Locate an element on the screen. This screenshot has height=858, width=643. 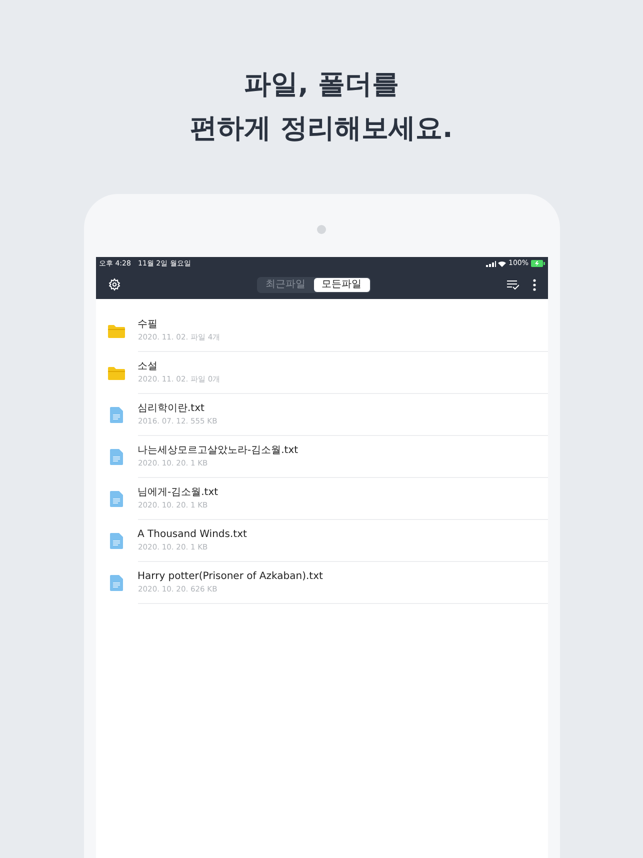
file-name: 수필 is located at coordinates (148, 325).